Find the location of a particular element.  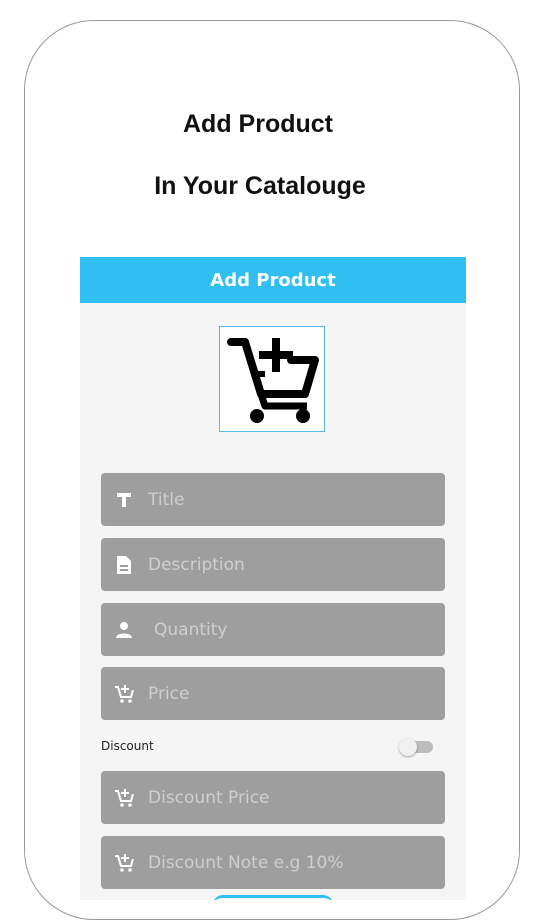

price-placeholder: Price is located at coordinates (169, 693).